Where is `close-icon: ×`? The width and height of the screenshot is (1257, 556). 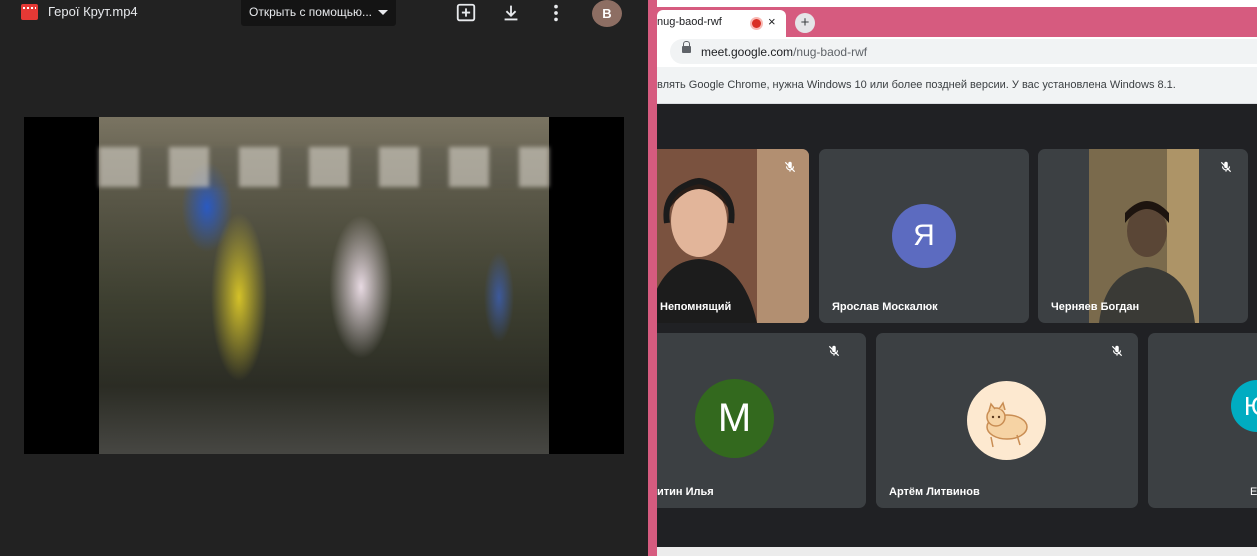
close-icon: × is located at coordinates (772, 21).